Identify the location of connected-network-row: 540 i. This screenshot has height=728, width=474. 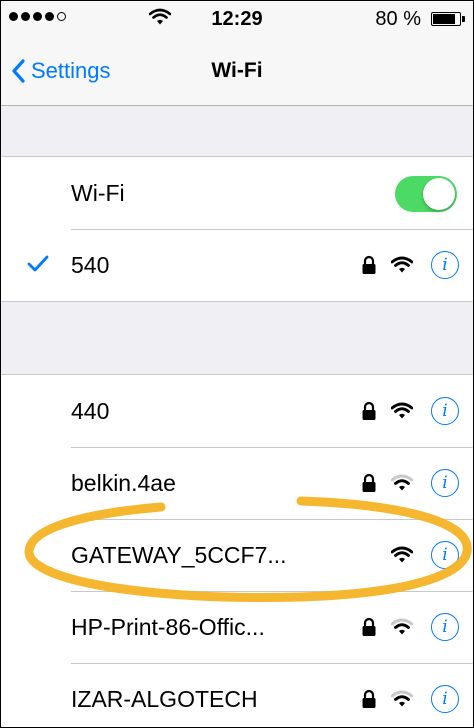
(237, 265).